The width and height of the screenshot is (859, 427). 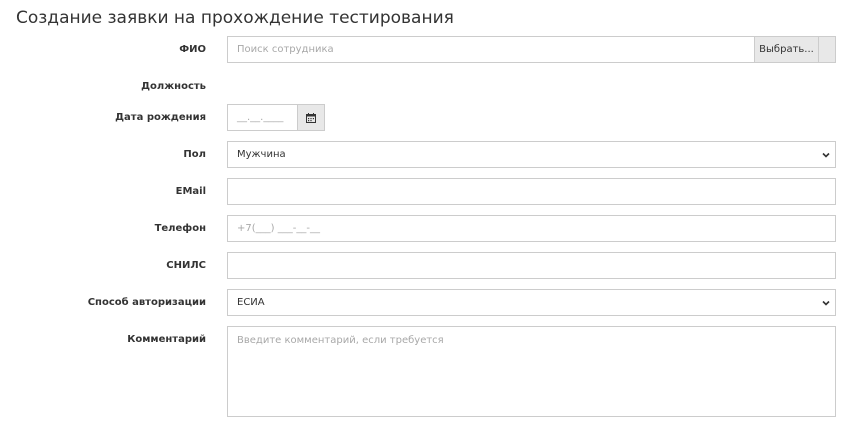 What do you see at coordinates (827, 49) in the screenshot?
I see `fio-extra-button` at bounding box center [827, 49].